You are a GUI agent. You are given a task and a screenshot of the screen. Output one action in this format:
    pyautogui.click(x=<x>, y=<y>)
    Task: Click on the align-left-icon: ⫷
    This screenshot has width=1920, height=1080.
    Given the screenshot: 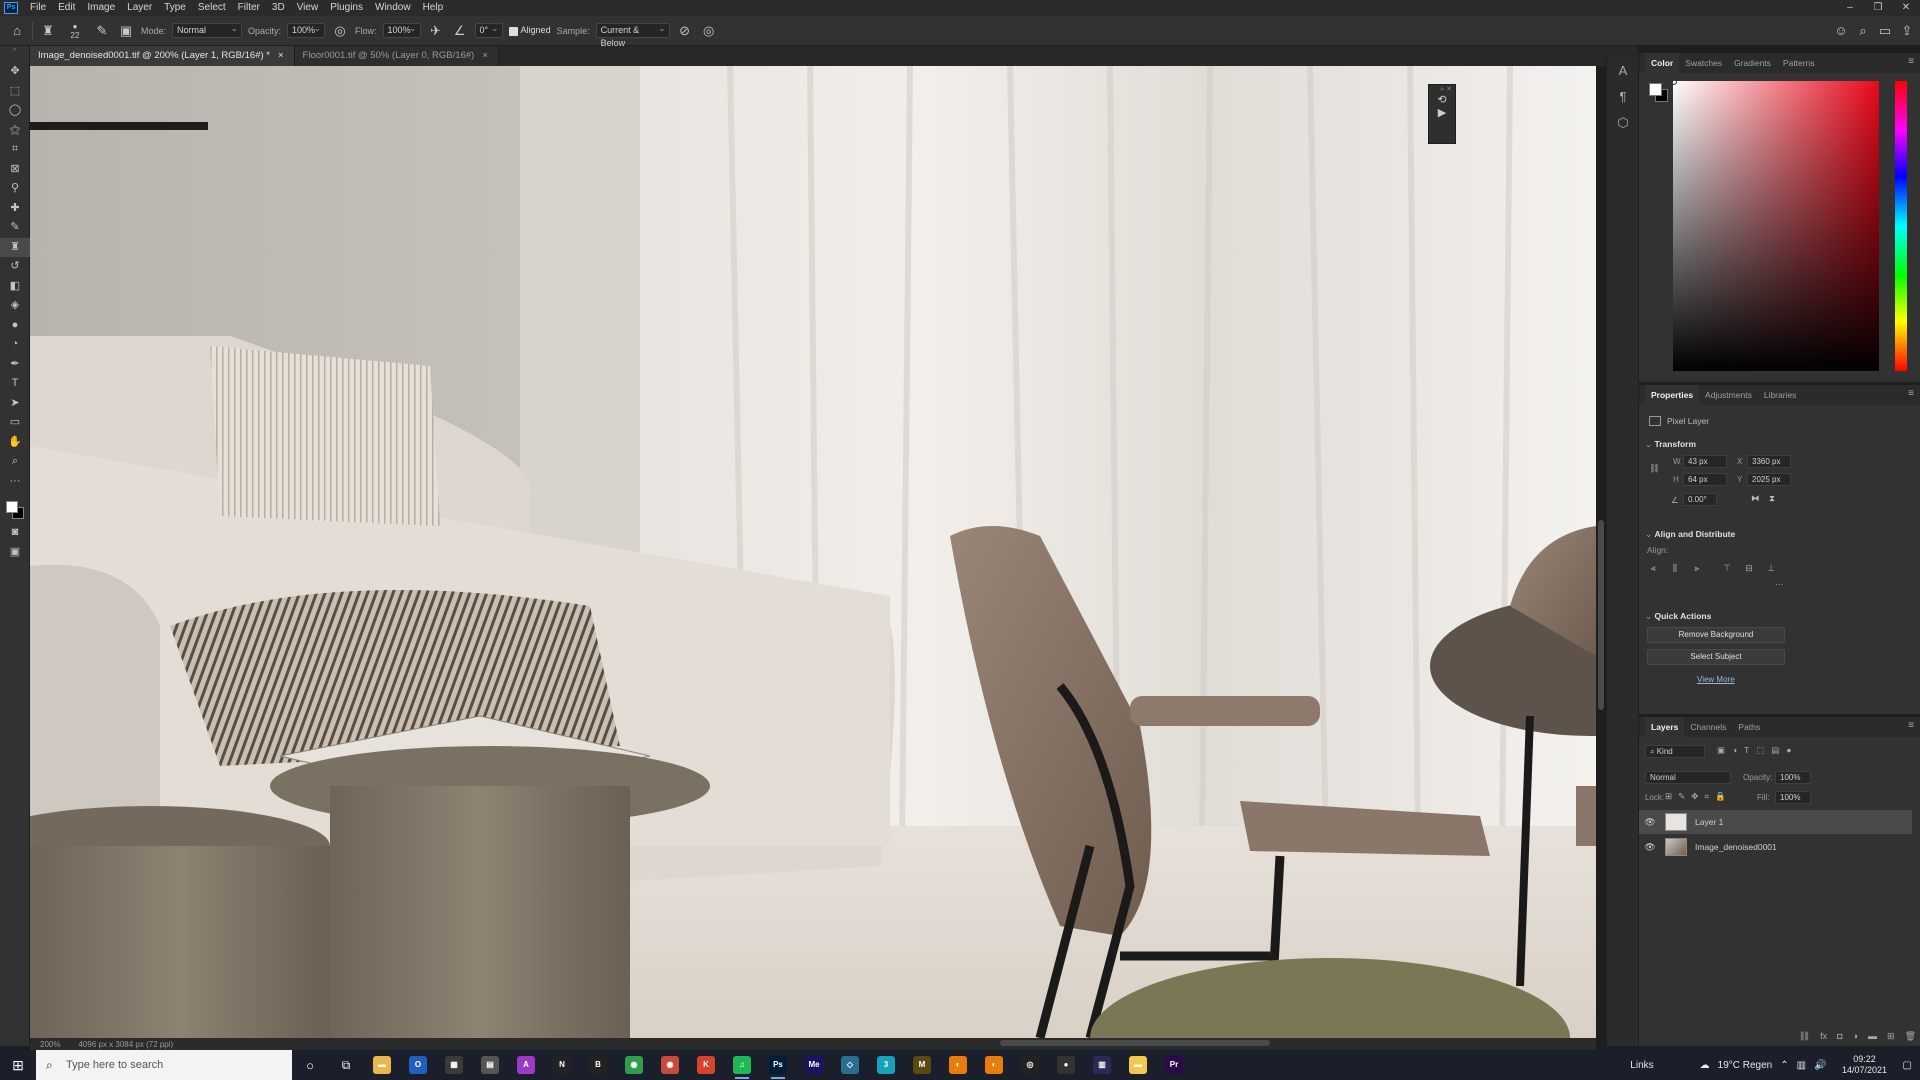 What is the action you would take?
    pyautogui.click(x=1653, y=568)
    